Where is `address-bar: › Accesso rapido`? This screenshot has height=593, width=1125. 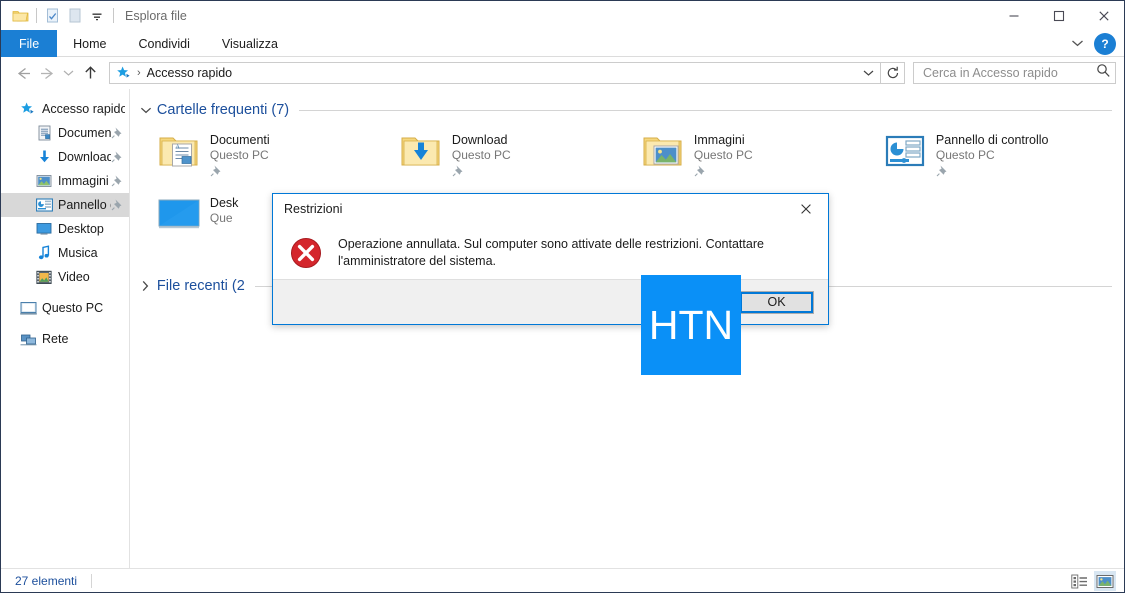
address-bar: › Accesso rapido is located at coordinates (562, 73).